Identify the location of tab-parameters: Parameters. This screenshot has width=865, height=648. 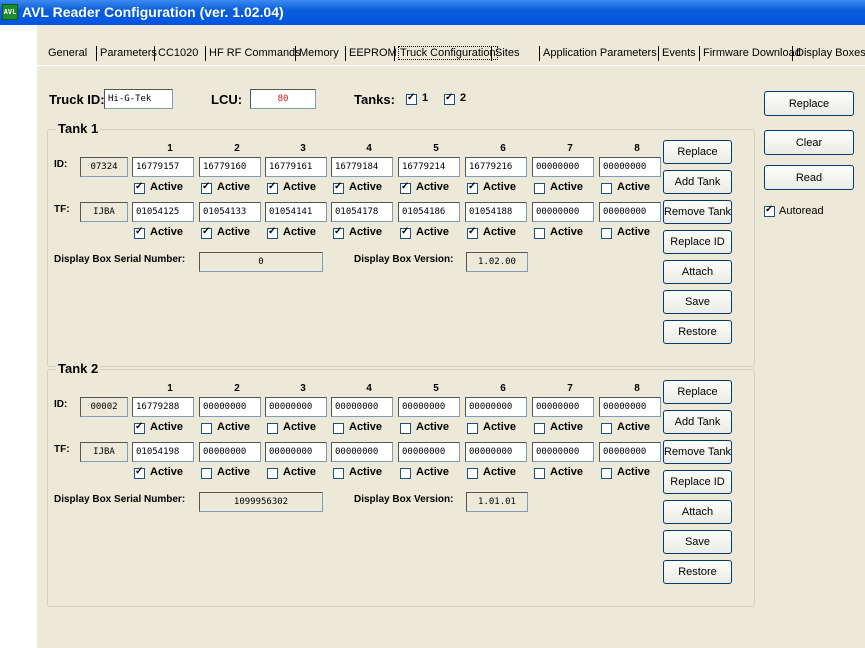
(128, 53).